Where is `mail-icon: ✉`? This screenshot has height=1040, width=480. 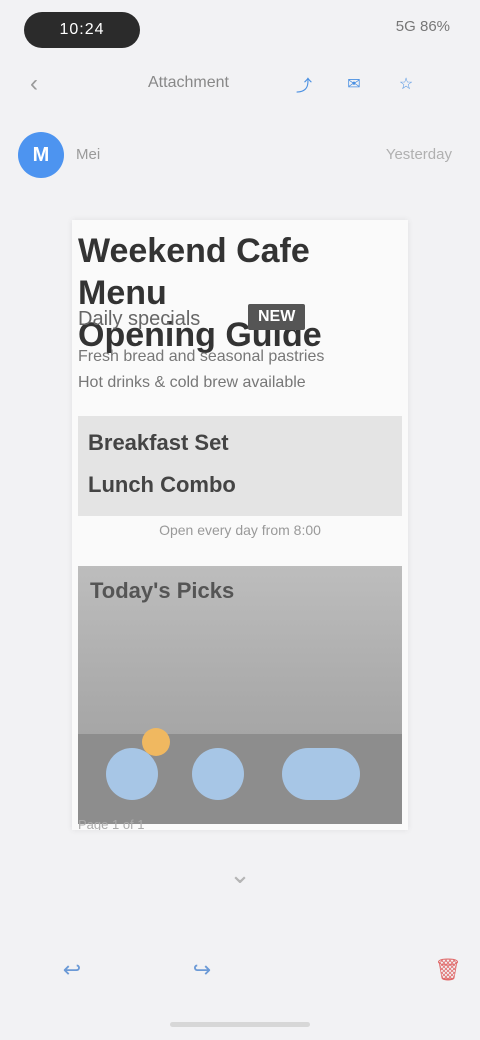
mail-icon: ✉ is located at coordinates (354, 84).